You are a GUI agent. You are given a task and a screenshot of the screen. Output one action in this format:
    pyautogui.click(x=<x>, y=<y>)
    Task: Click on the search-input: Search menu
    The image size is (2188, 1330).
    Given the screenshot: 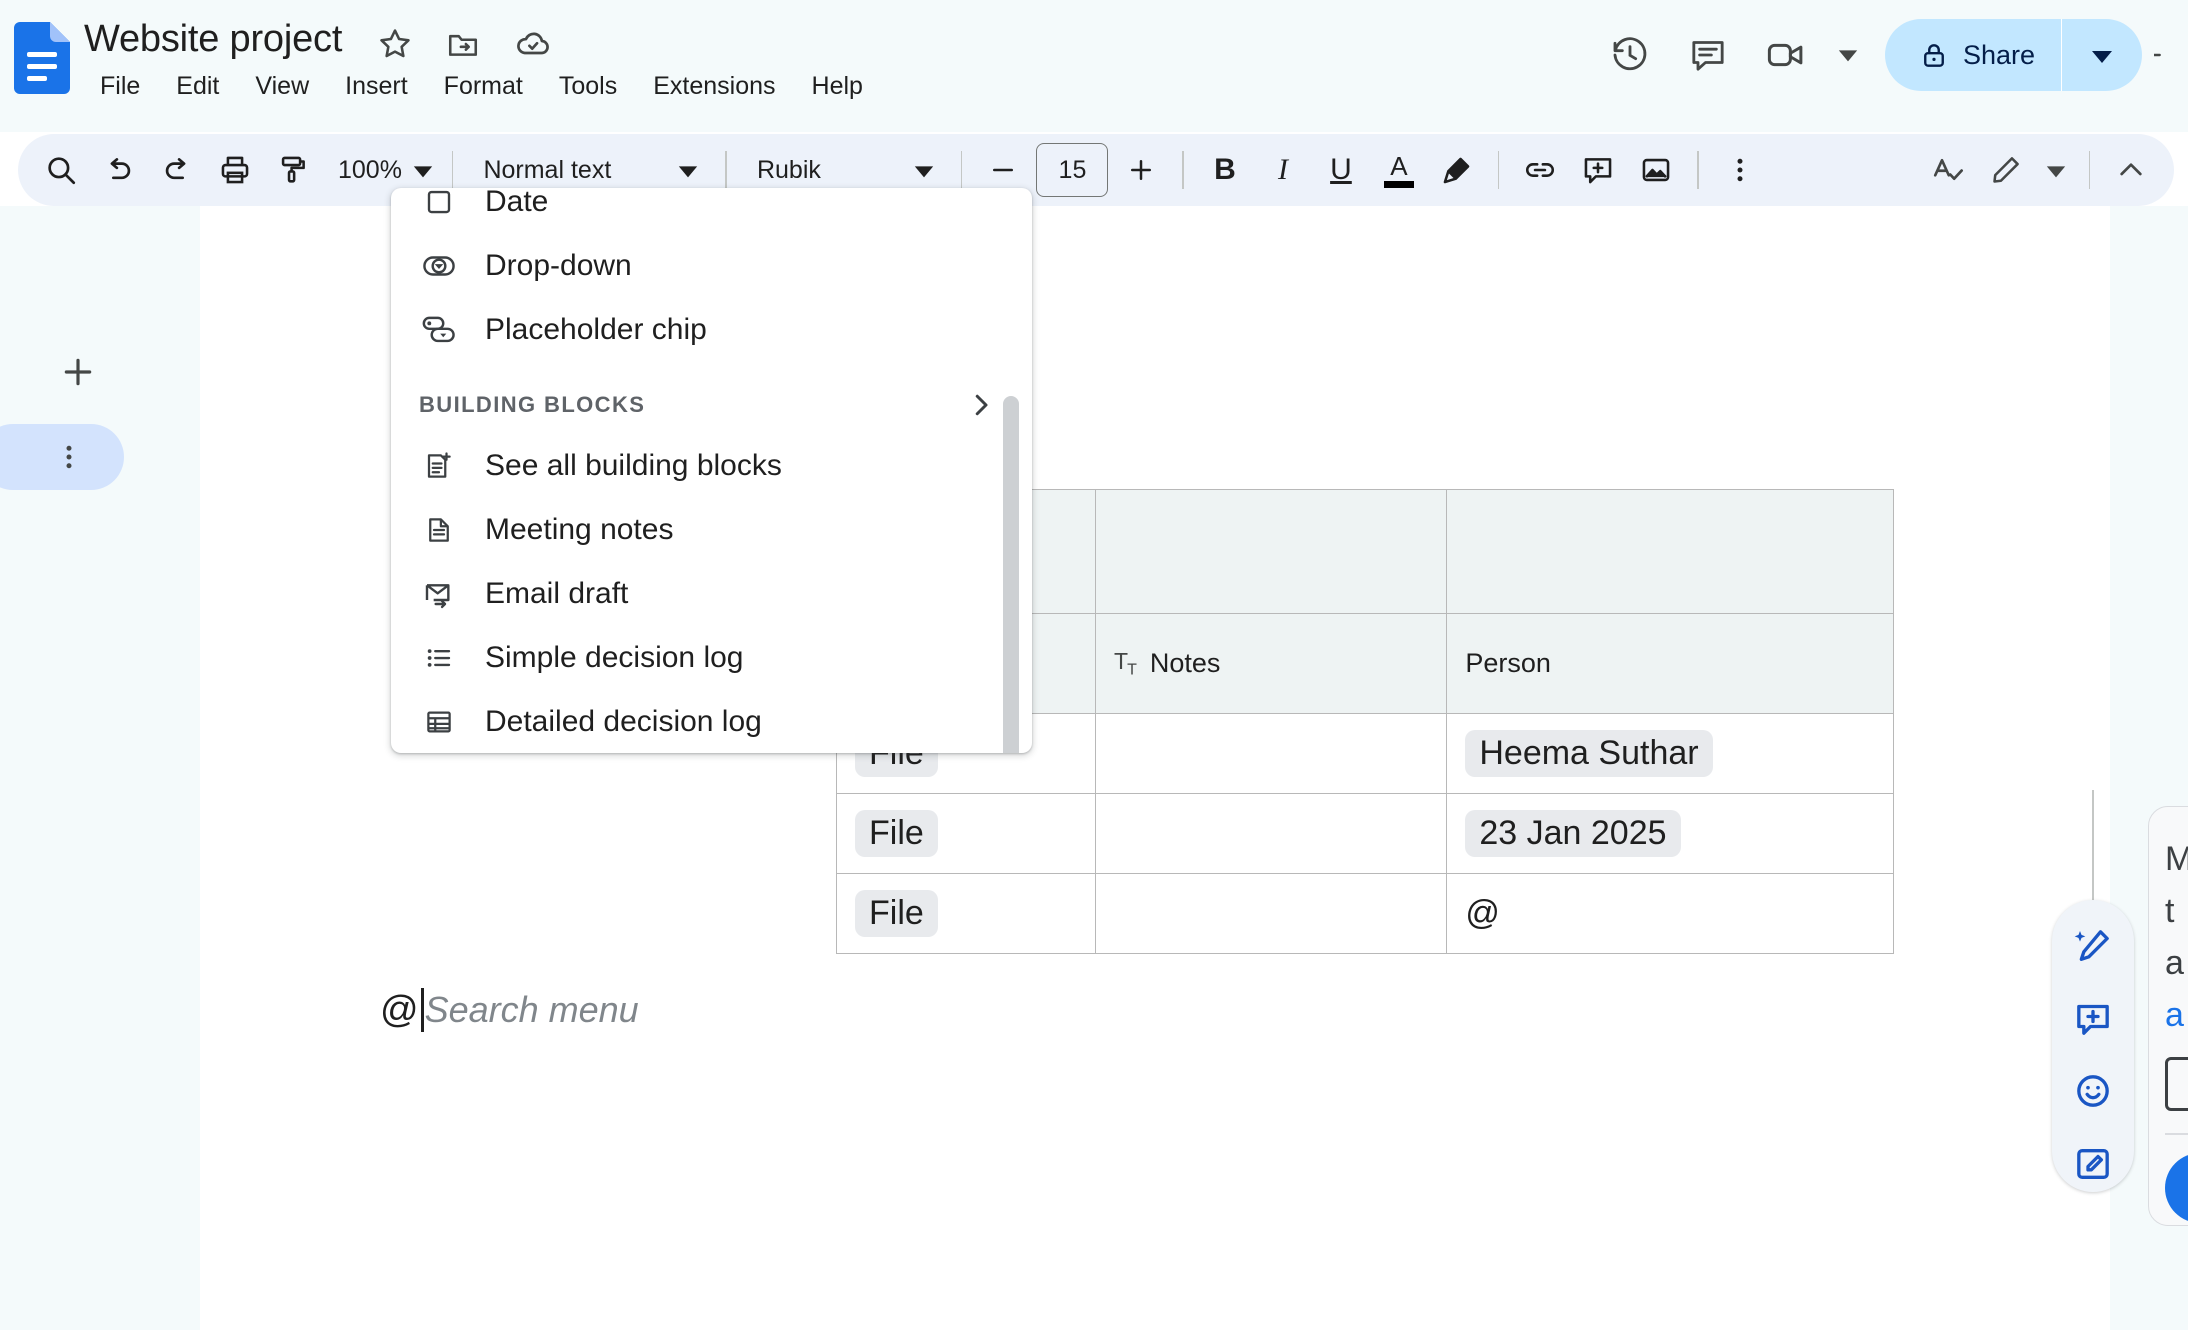 What is the action you would take?
    pyautogui.click(x=532, y=1010)
    